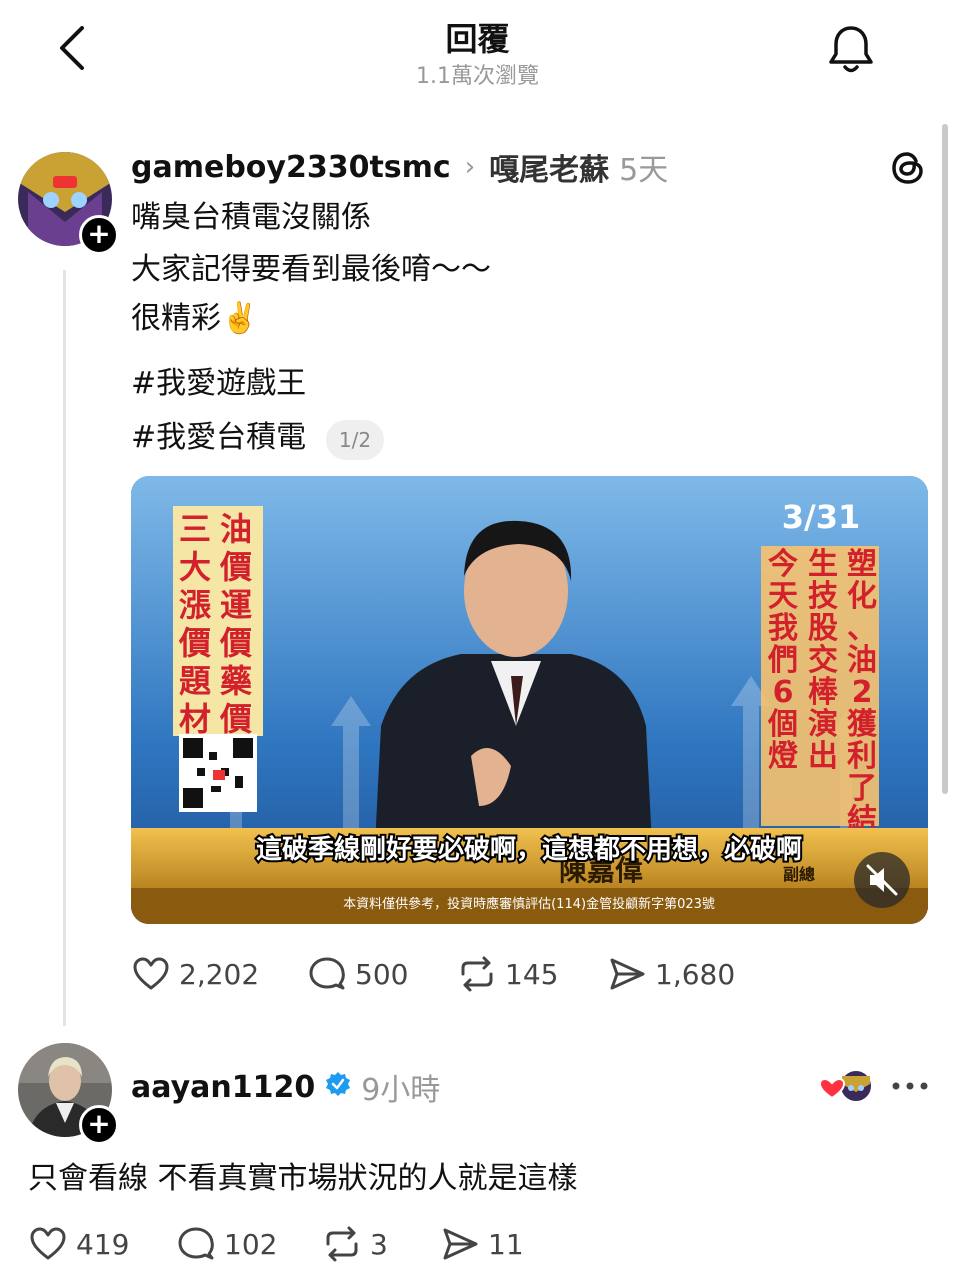 This screenshot has width=955, height=1280. I want to click on video-date: 3/31, so click(821, 517).